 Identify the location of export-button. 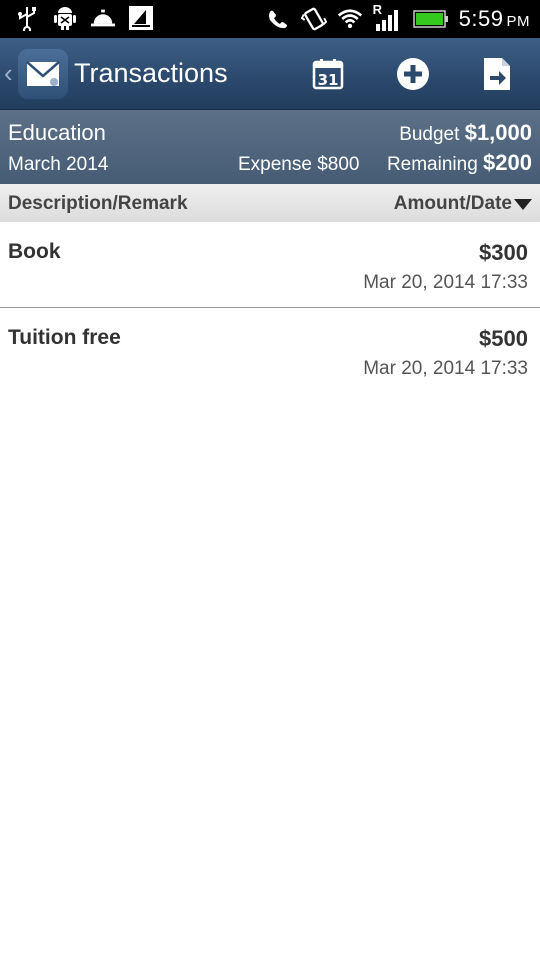
(497, 74).